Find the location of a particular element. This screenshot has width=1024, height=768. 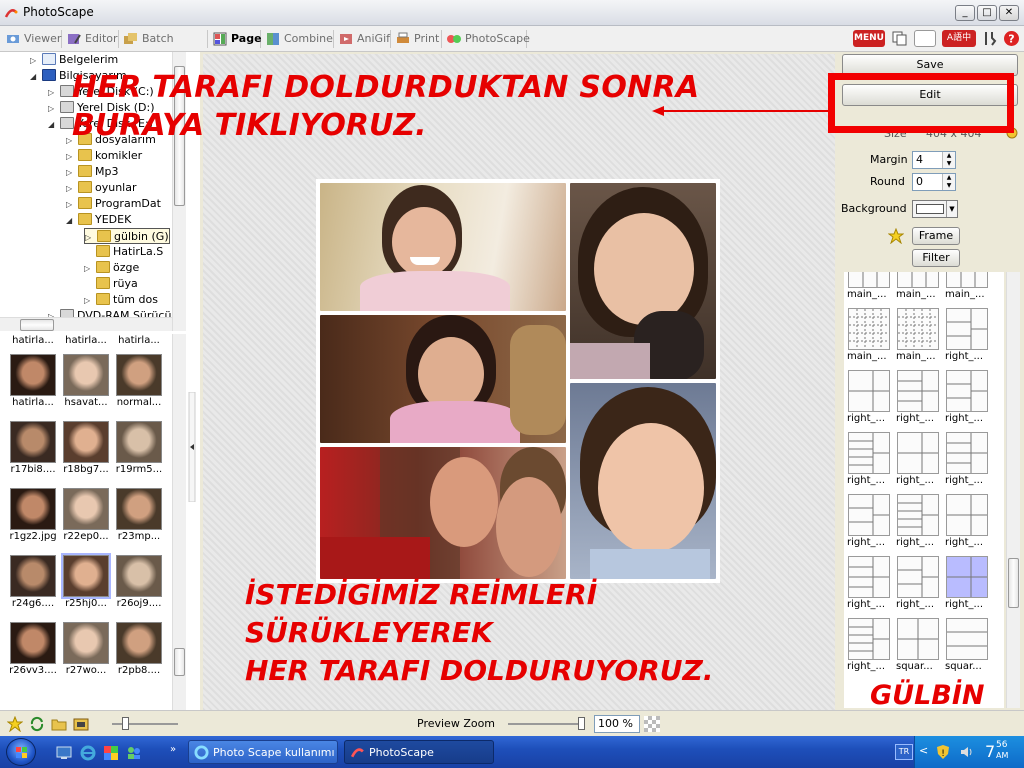

blank-toggle-button is located at coordinates (925, 38).